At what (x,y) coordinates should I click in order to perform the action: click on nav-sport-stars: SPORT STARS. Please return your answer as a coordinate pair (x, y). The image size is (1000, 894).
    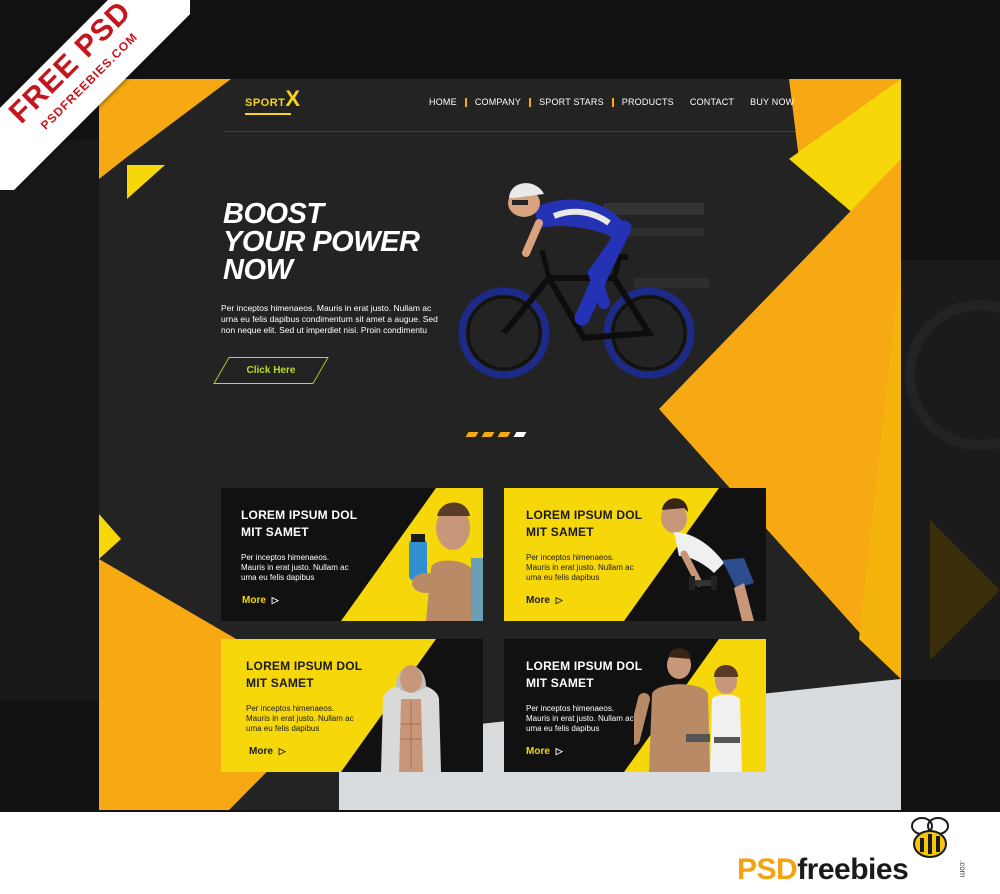
    Looking at the image, I should click on (571, 102).